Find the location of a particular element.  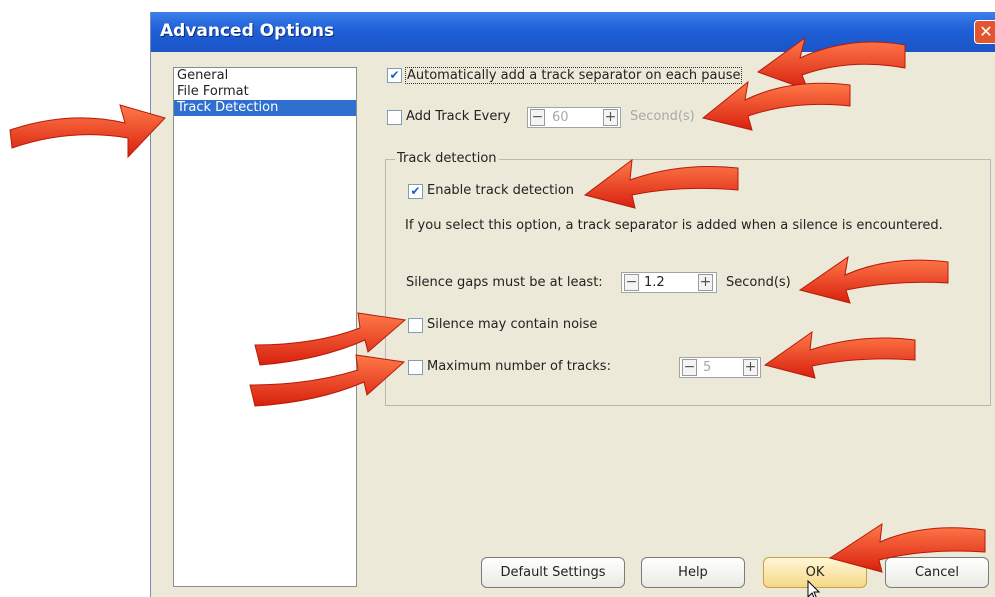

add-track-every-checkbox is located at coordinates (394, 117).